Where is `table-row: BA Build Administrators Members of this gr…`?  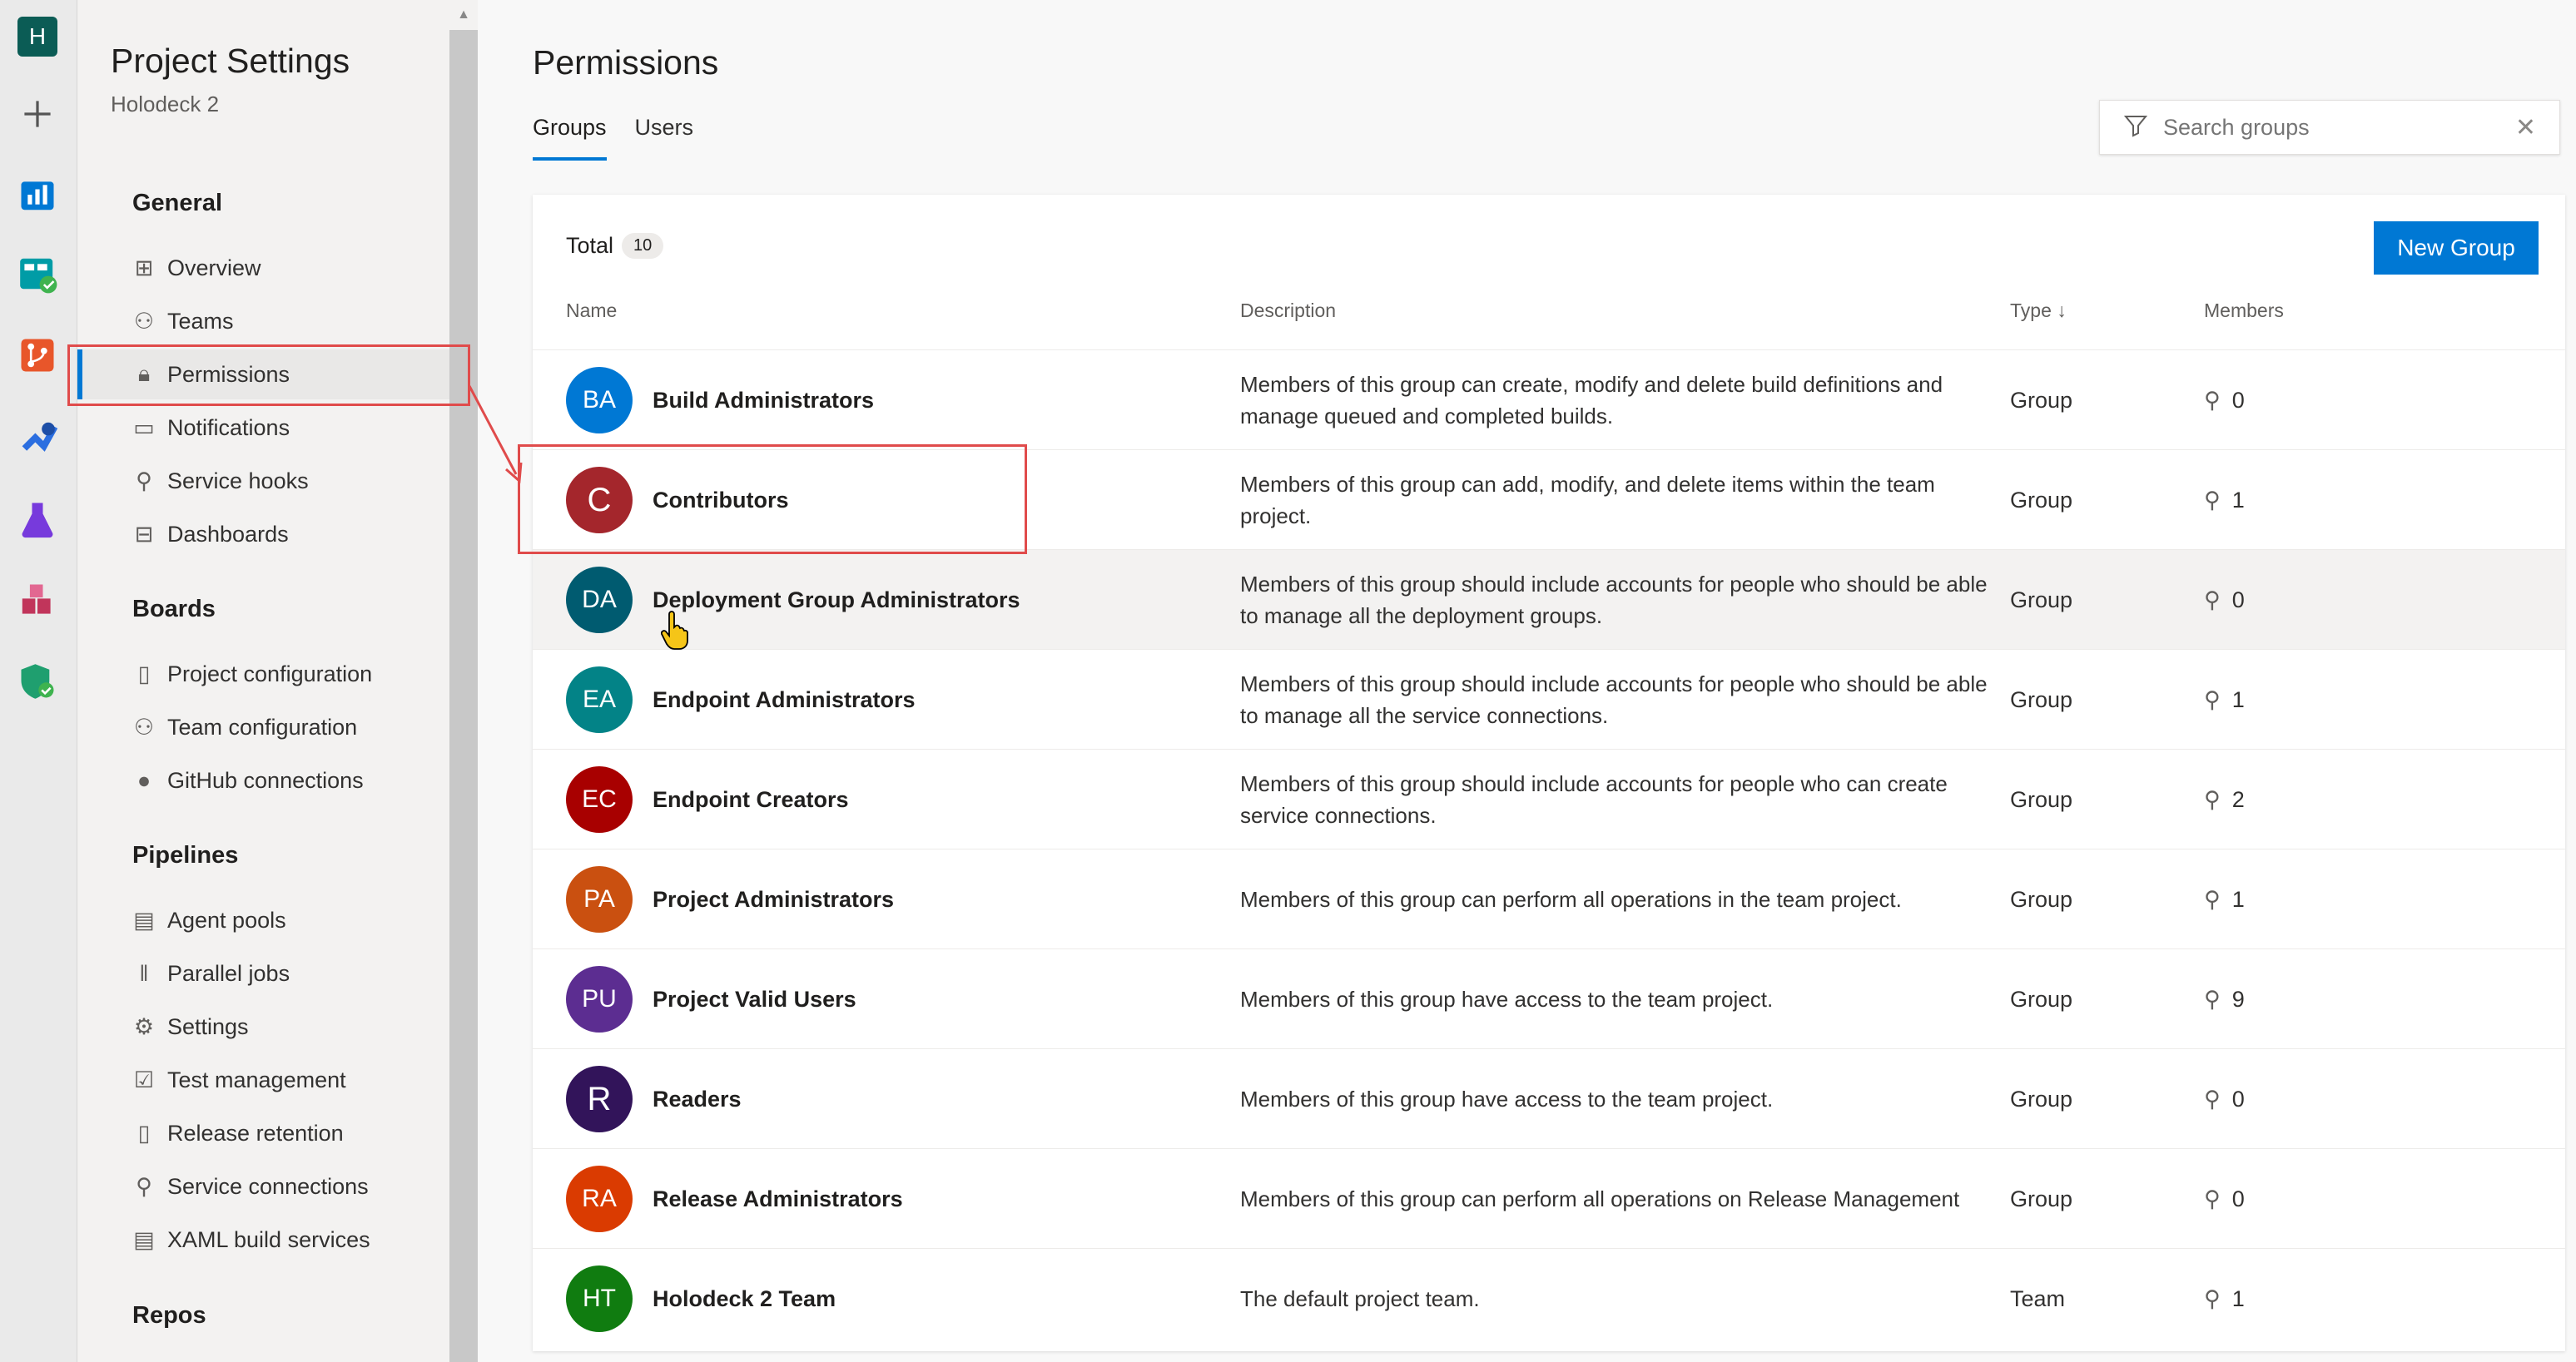
table-row: BA Build Administrators Members of this gr… is located at coordinates (1549, 399).